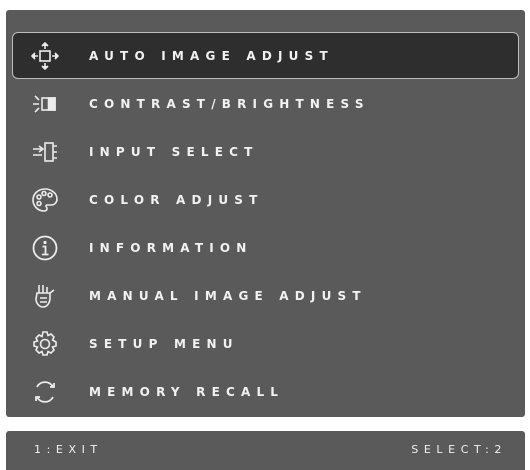 The image size is (530, 470). I want to click on menu-item-label: INFORMATION, so click(171, 247).